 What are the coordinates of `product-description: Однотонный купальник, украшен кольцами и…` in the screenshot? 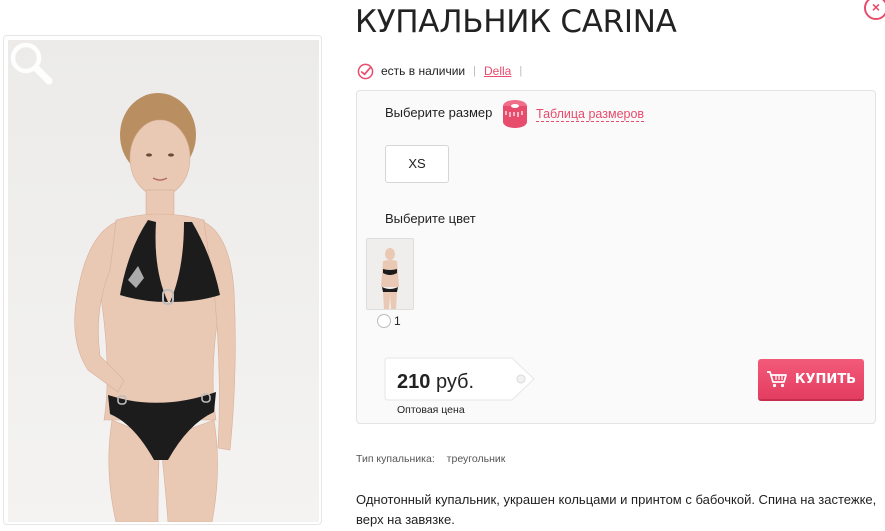 It's located at (616, 509).